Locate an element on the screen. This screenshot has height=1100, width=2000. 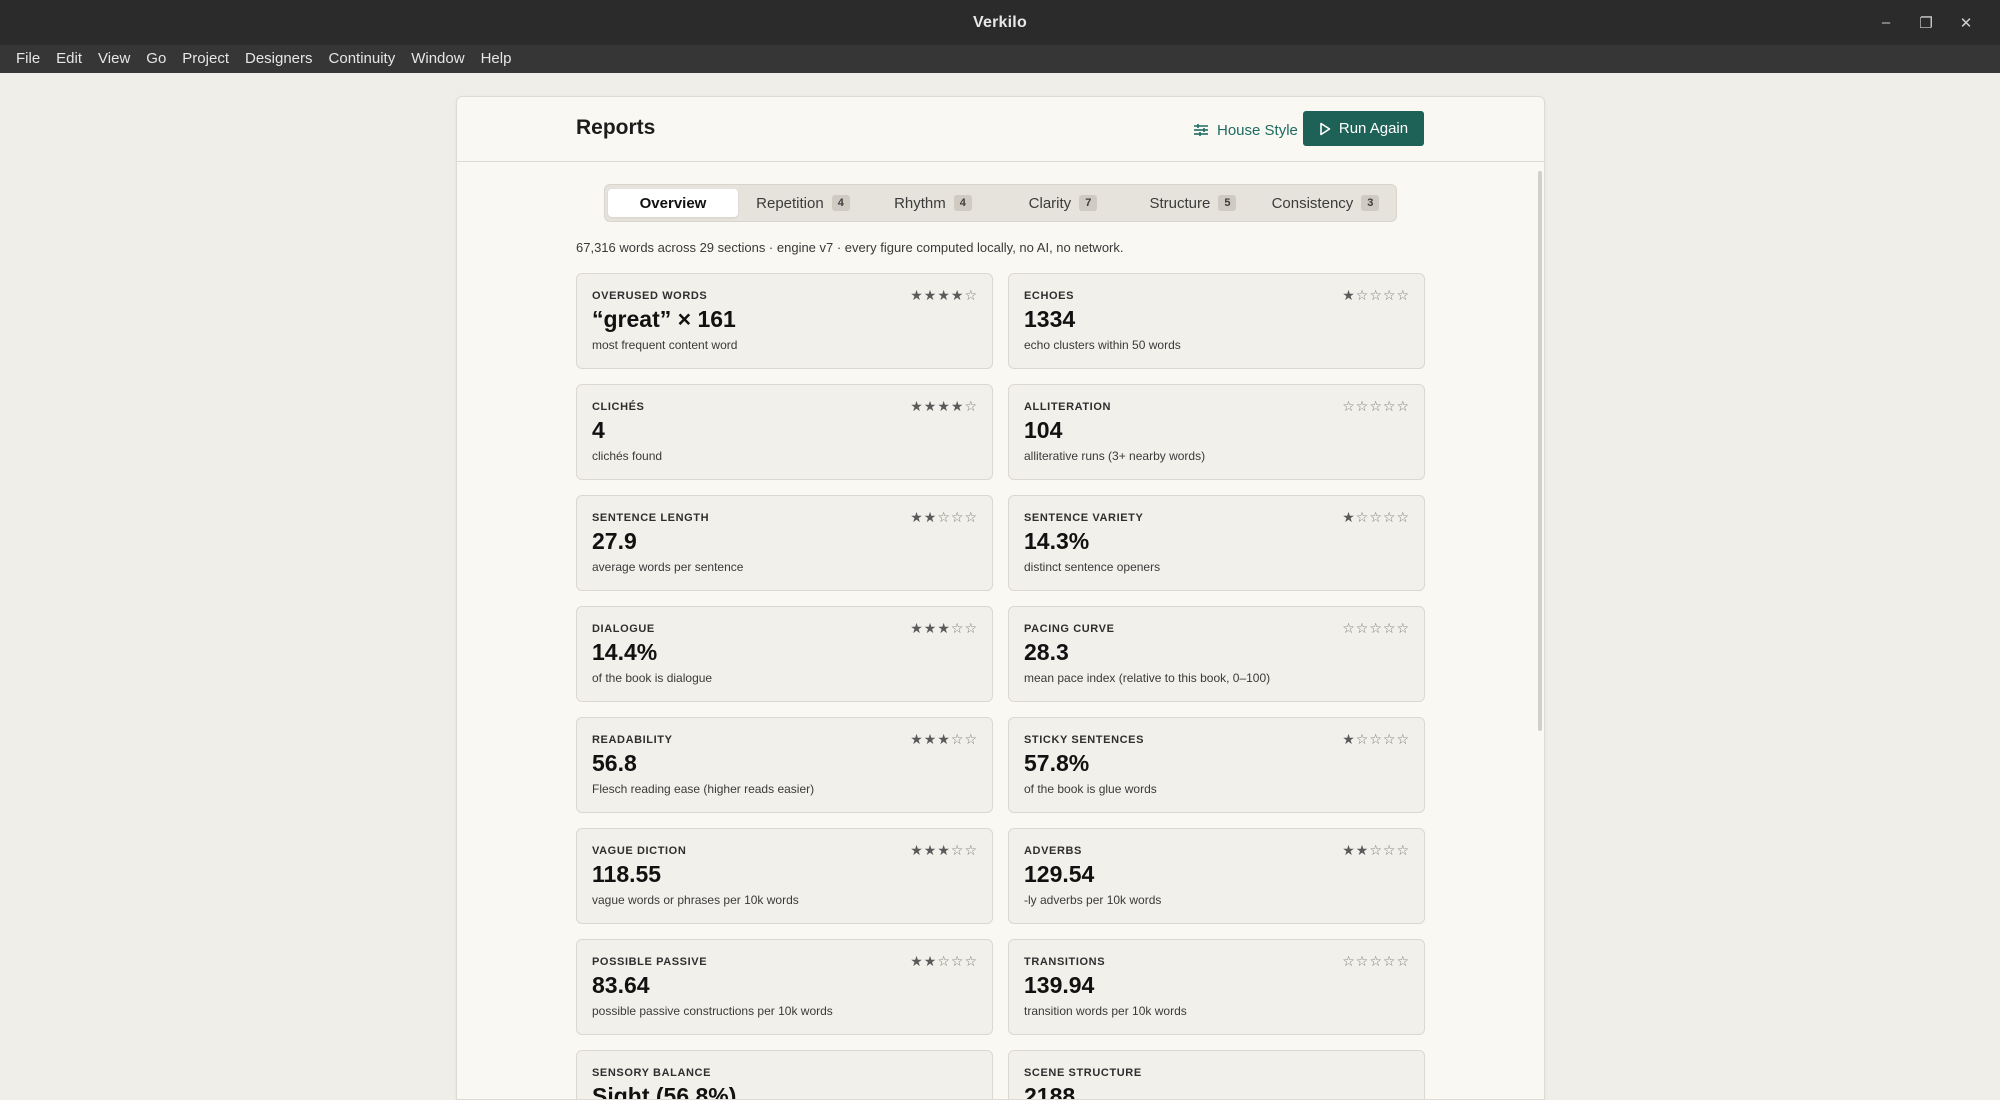
tab-structure: Structure 5 is located at coordinates (1193, 203).